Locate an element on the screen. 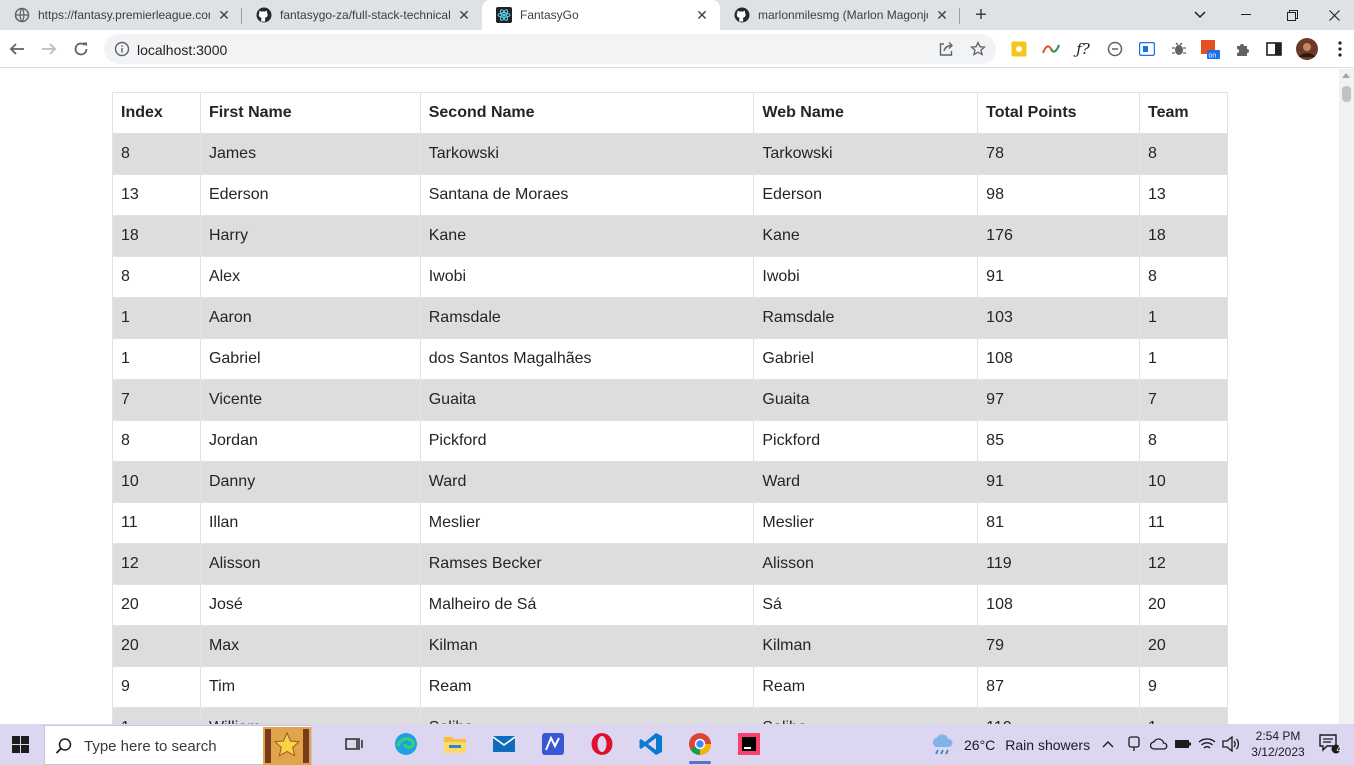 The image size is (1354, 765). header-index: Index is located at coordinates (156, 113).